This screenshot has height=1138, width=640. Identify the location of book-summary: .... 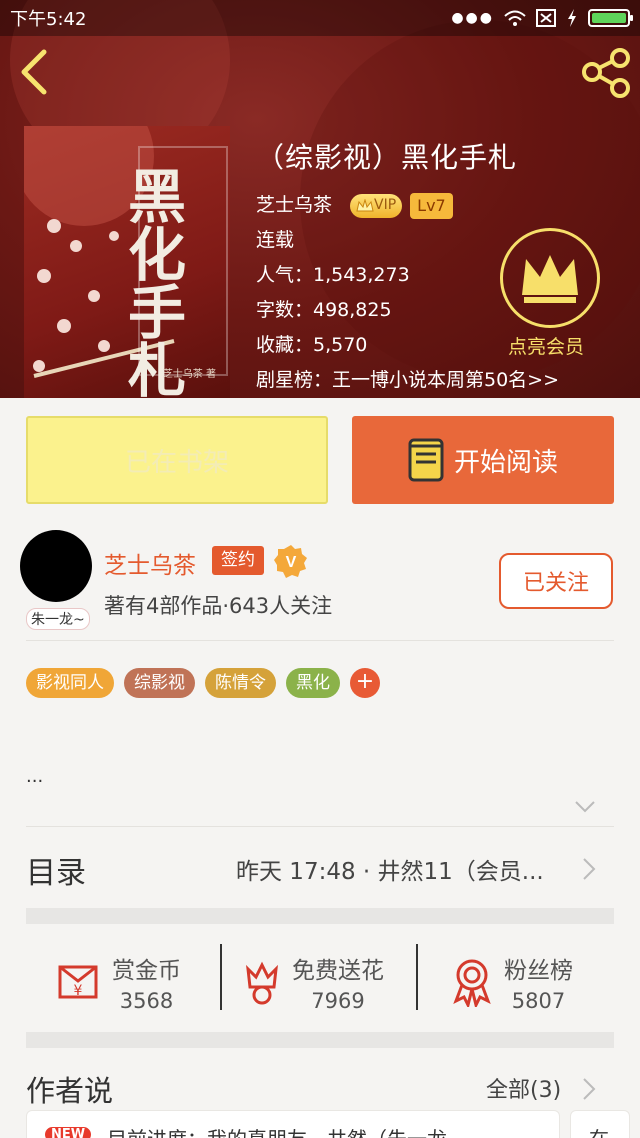
(34, 776).